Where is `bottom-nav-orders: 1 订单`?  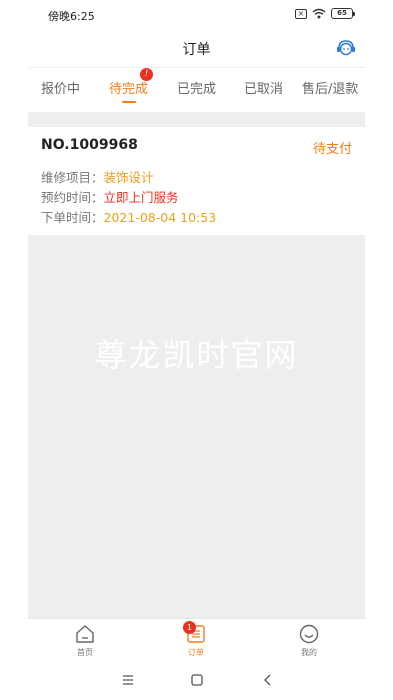
bottom-nav-orders: 1 订单 is located at coordinates (196, 639).